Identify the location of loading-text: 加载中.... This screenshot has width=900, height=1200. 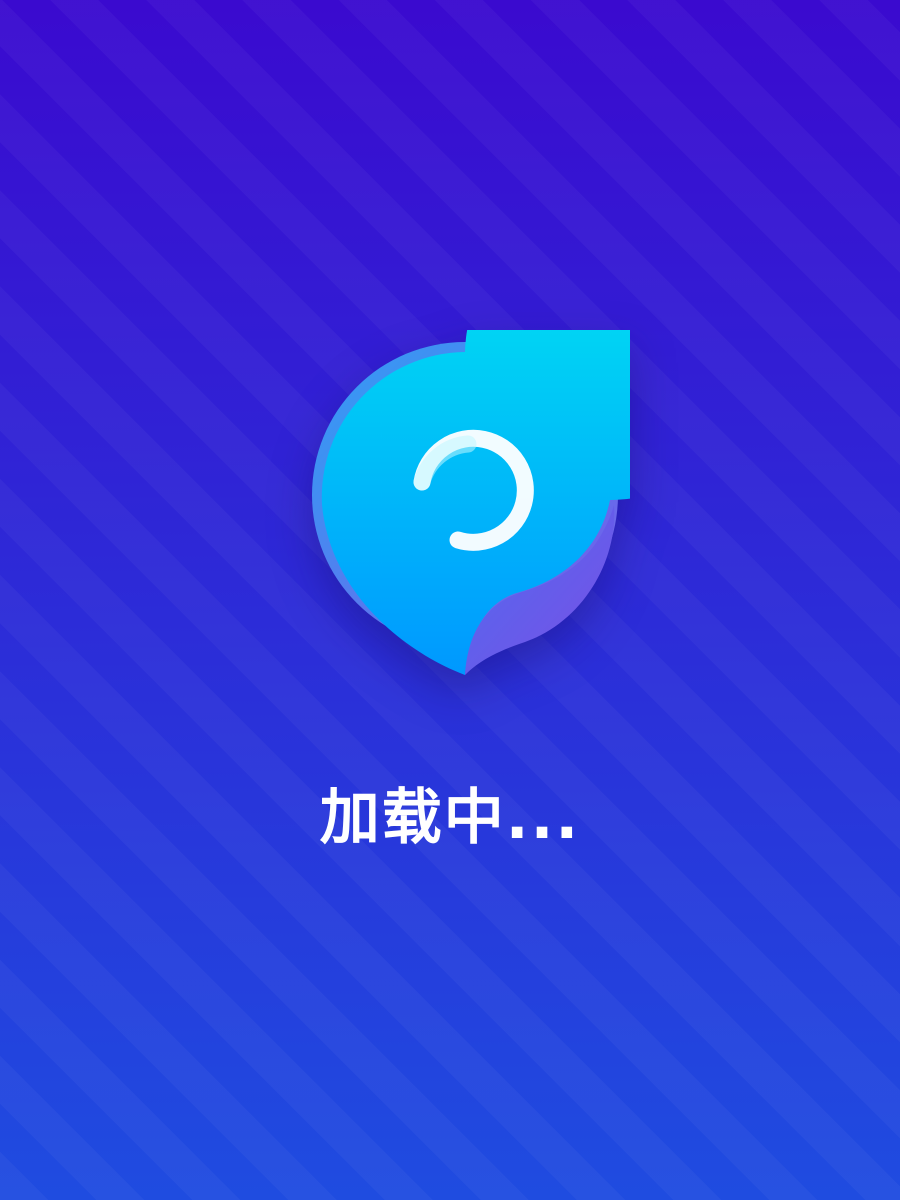
(450, 818).